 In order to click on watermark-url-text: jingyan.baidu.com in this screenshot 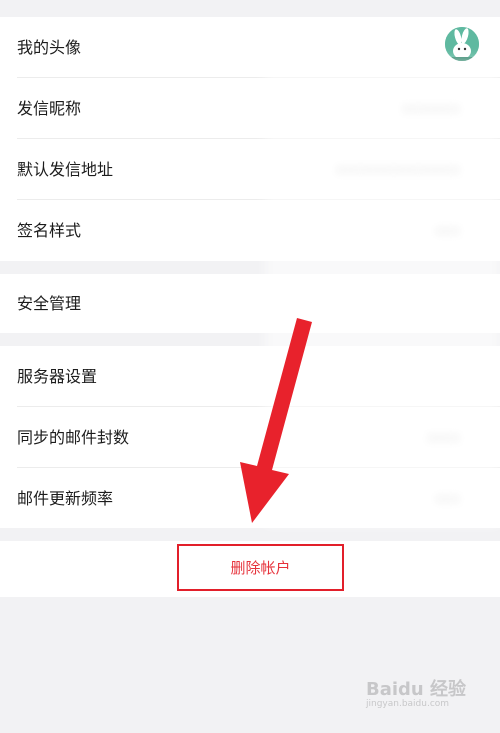, I will do `click(408, 704)`.